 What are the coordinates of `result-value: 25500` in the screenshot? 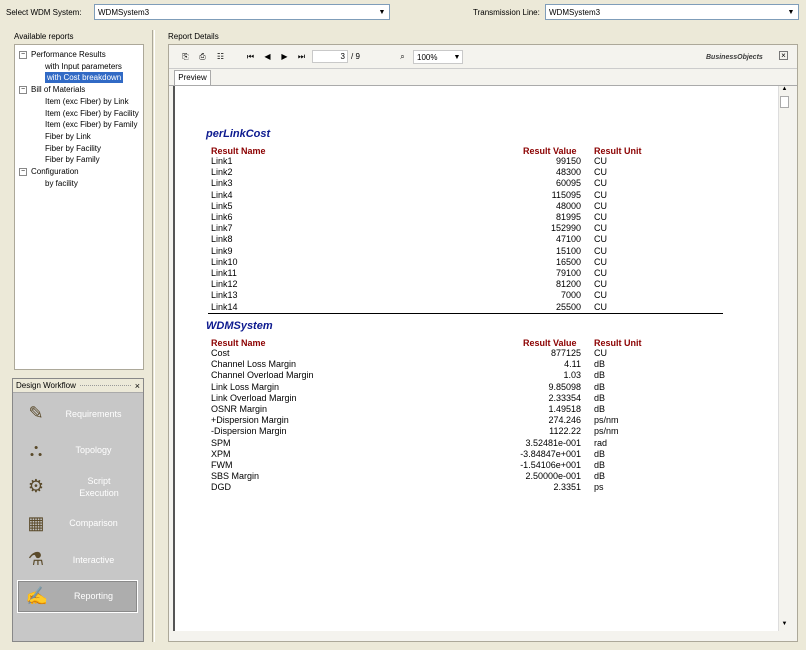 It's located at (568, 306).